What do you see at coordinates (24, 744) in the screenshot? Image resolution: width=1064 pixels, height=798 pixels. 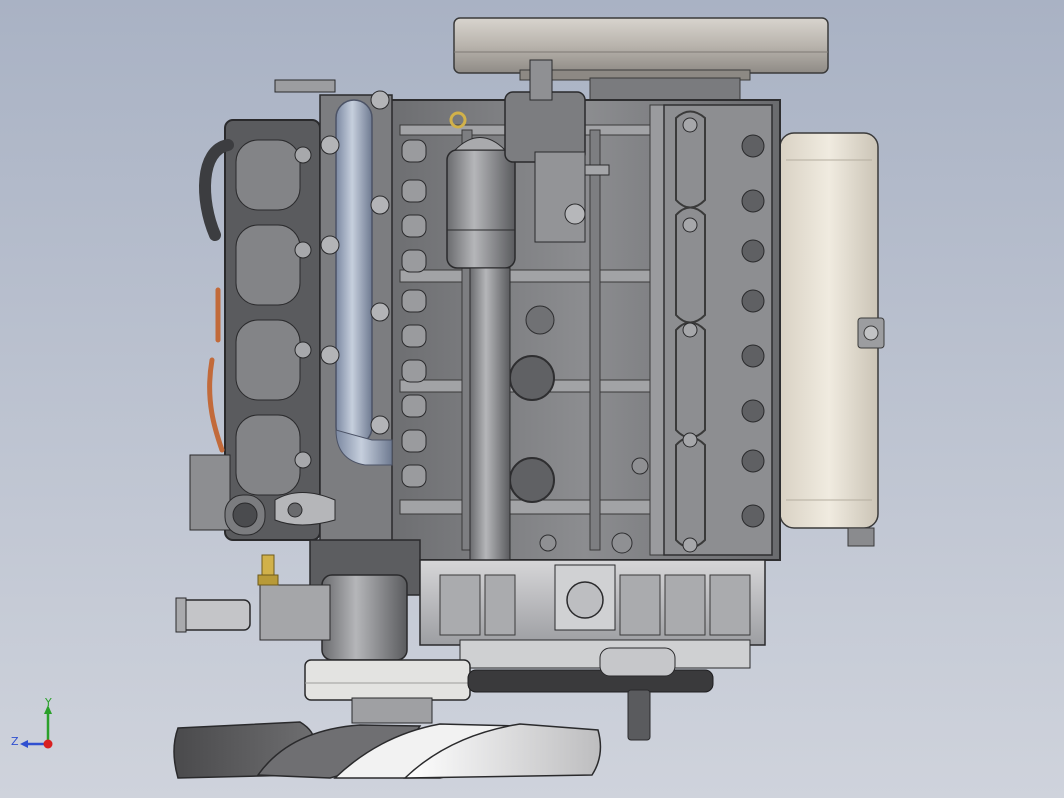 I see `z-axis-arrow` at bounding box center [24, 744].